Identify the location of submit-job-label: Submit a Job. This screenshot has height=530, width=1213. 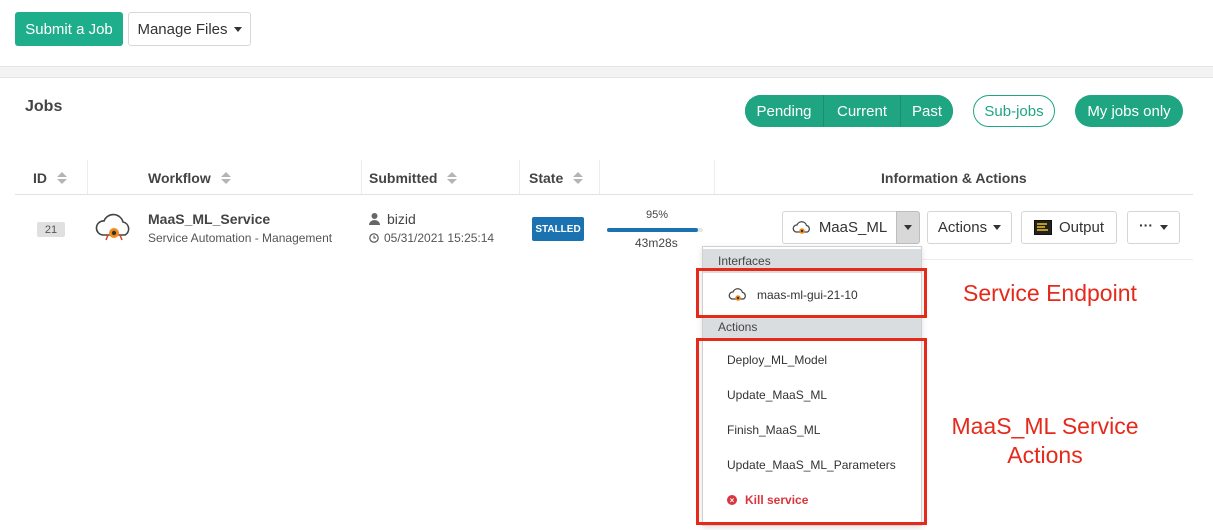
(69, 29).